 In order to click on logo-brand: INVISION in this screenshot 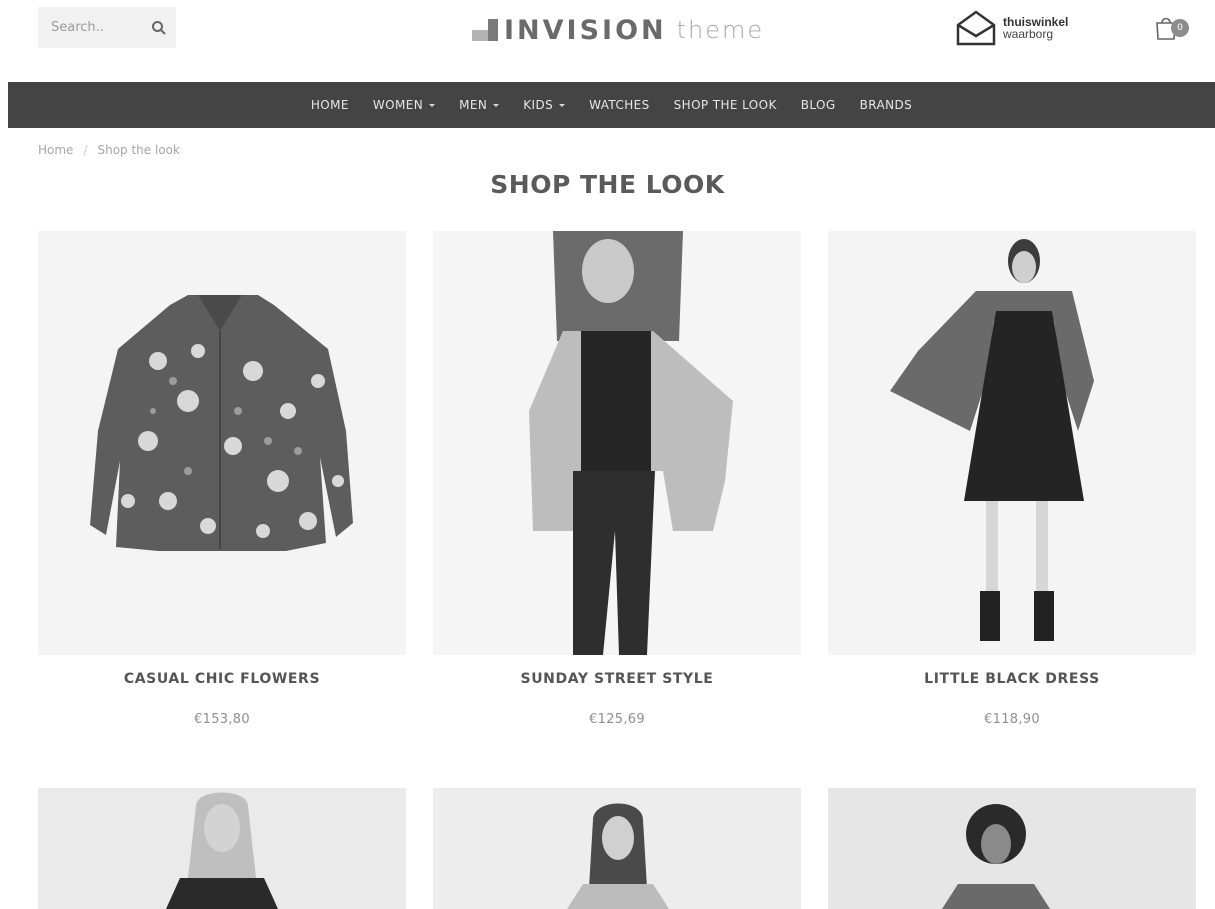, I will do `click(585, 30)`.